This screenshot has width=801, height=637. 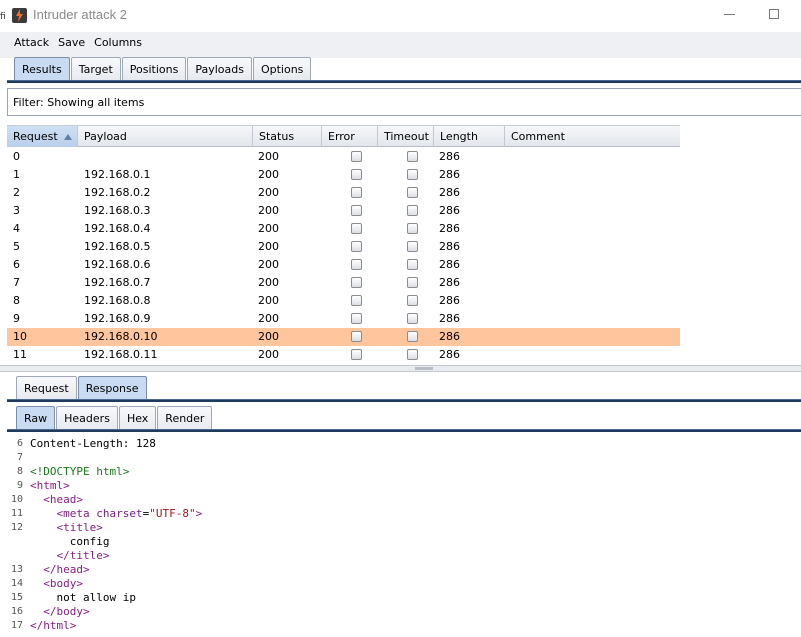 I want to click on table-row: 7 192.168.0.7 200 286, so click(x=343, y=283).